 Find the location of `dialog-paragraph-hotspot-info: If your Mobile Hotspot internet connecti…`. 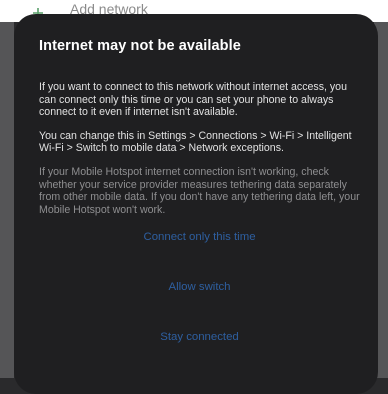

dialog-paragraph-hotspot-info: If your Mobile Hotspot internet connecti… is located at coordinates (199, 190).